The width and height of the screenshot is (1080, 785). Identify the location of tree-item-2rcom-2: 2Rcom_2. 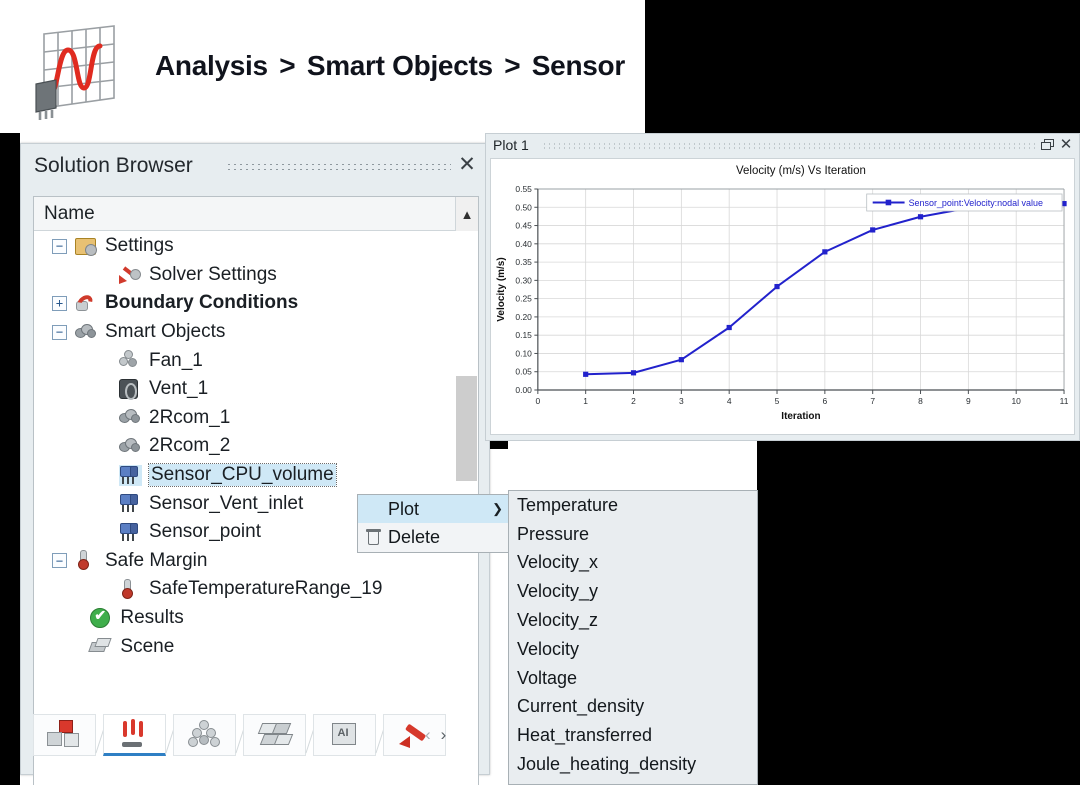
(244, 446).